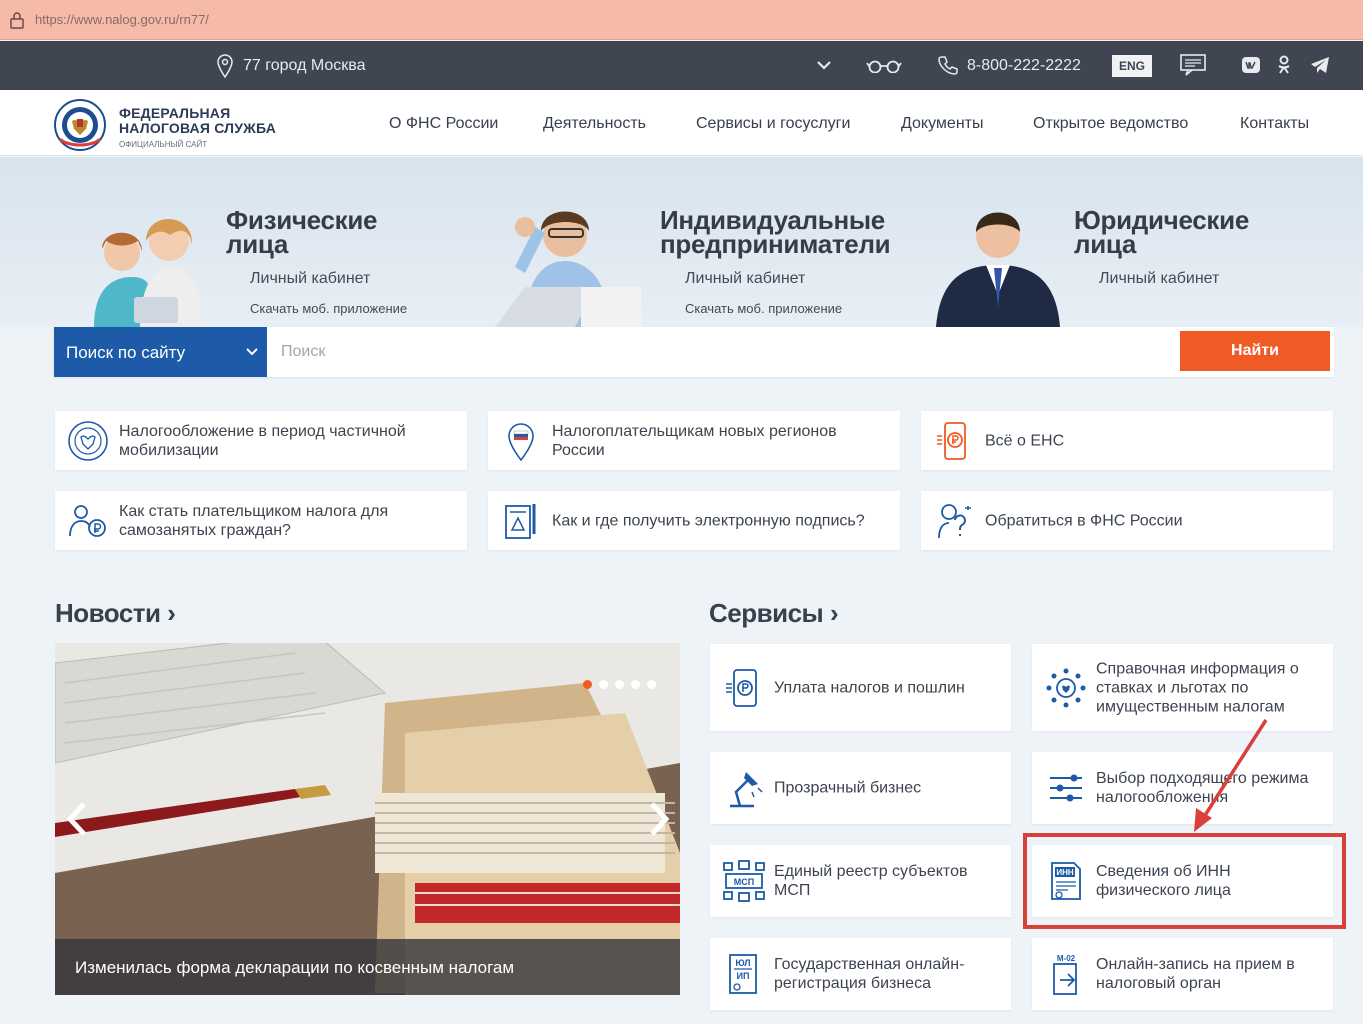 The image size is (1363, 1024). I want to click on entrepreneurs-app-link: Скачать моб. приложение, so click(763, 308).